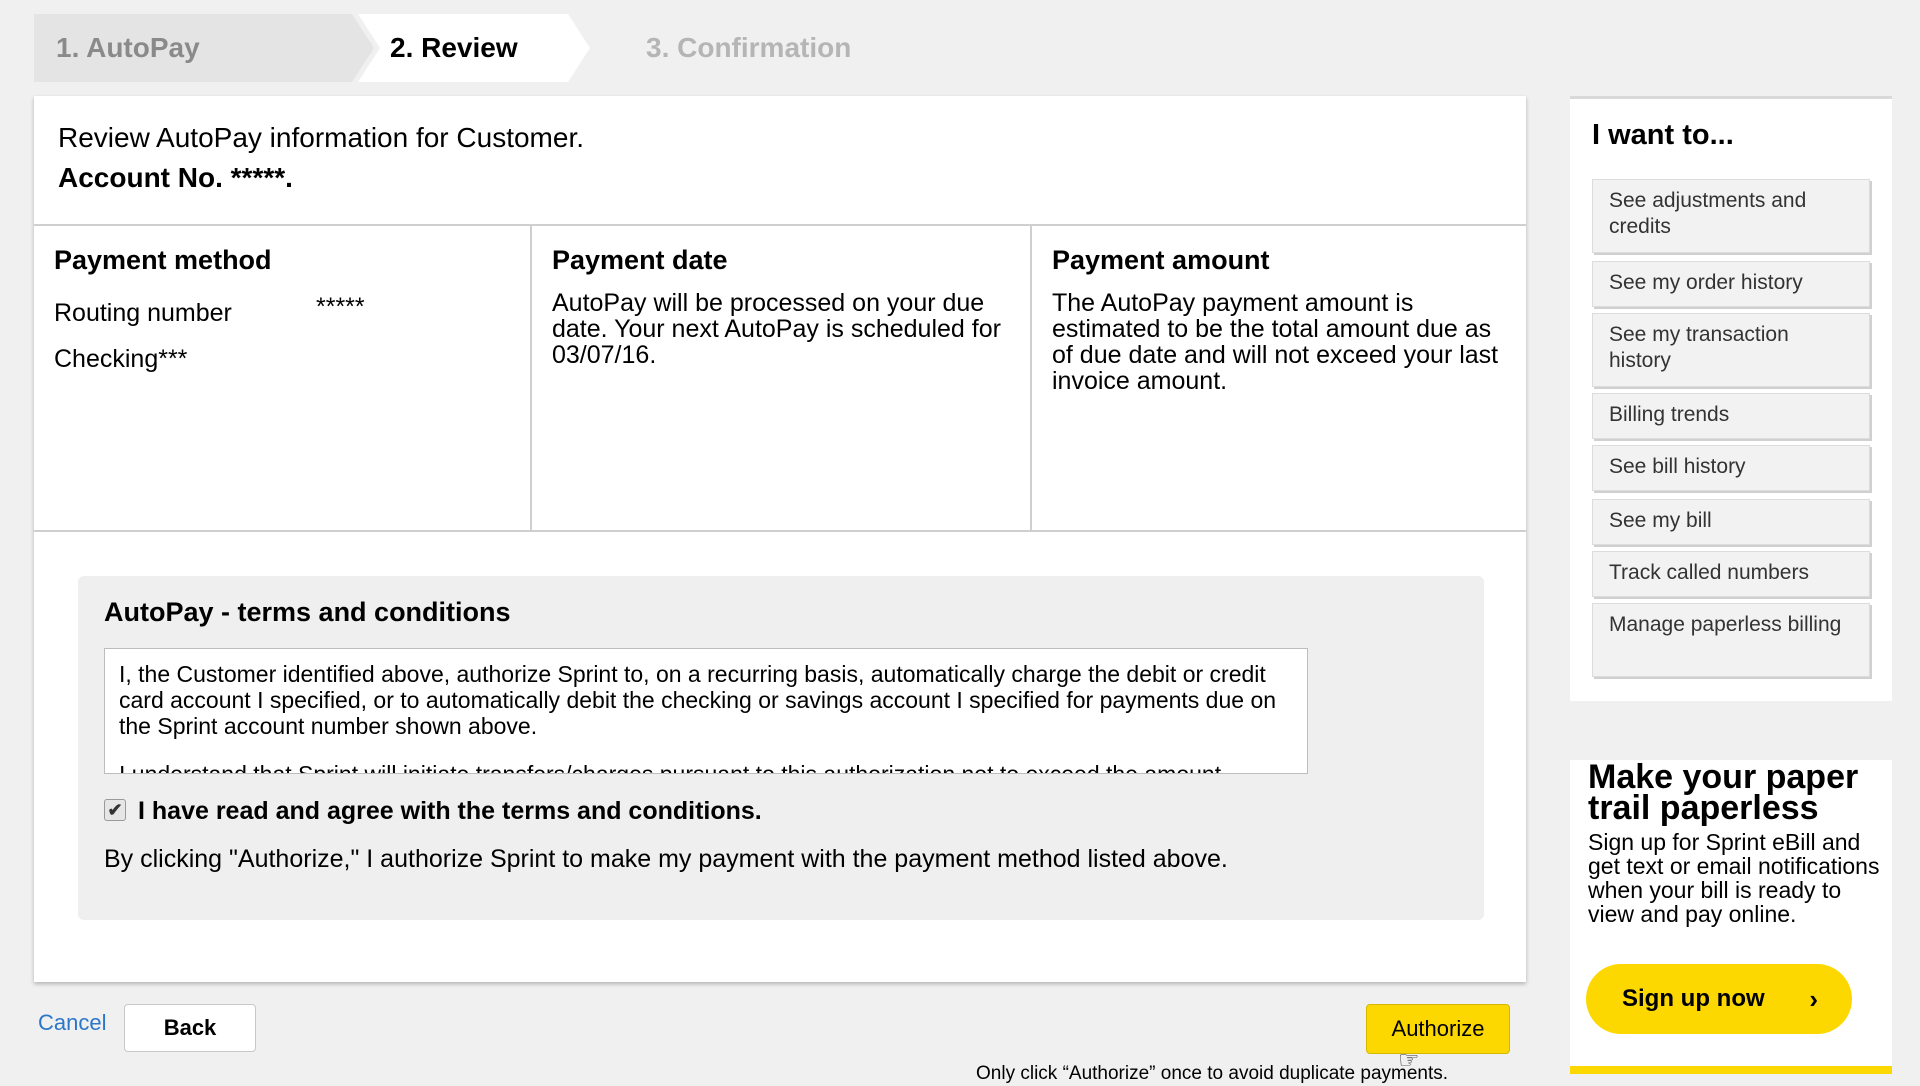  What do you see at coordinates (1731, 416) in the screenshot?
I see `sidebar-item-billing-trends: Billing trends` at bounding box center [1731, 416].